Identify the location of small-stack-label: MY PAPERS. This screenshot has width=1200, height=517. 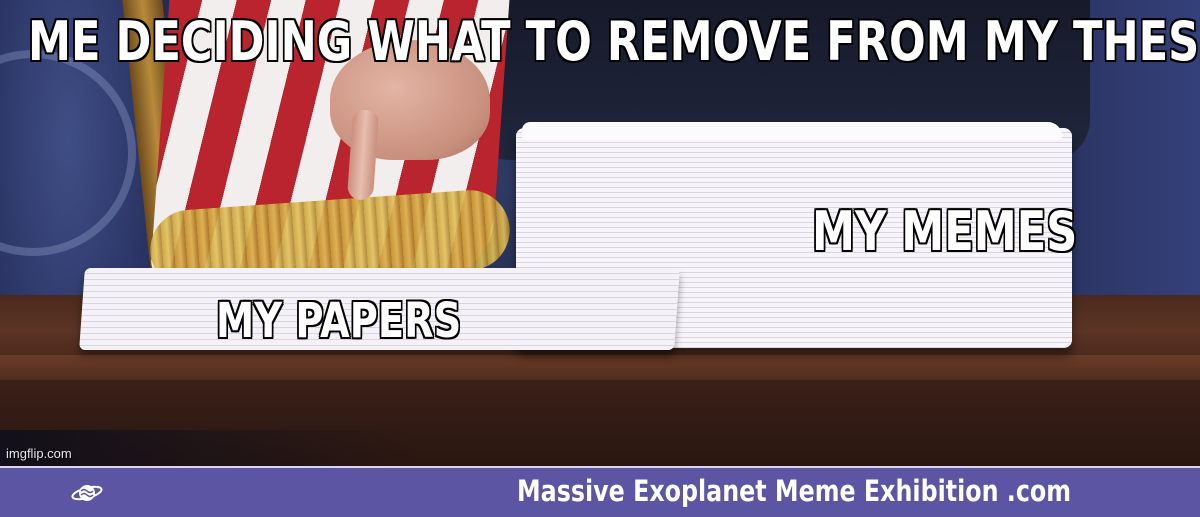
(339, 321).